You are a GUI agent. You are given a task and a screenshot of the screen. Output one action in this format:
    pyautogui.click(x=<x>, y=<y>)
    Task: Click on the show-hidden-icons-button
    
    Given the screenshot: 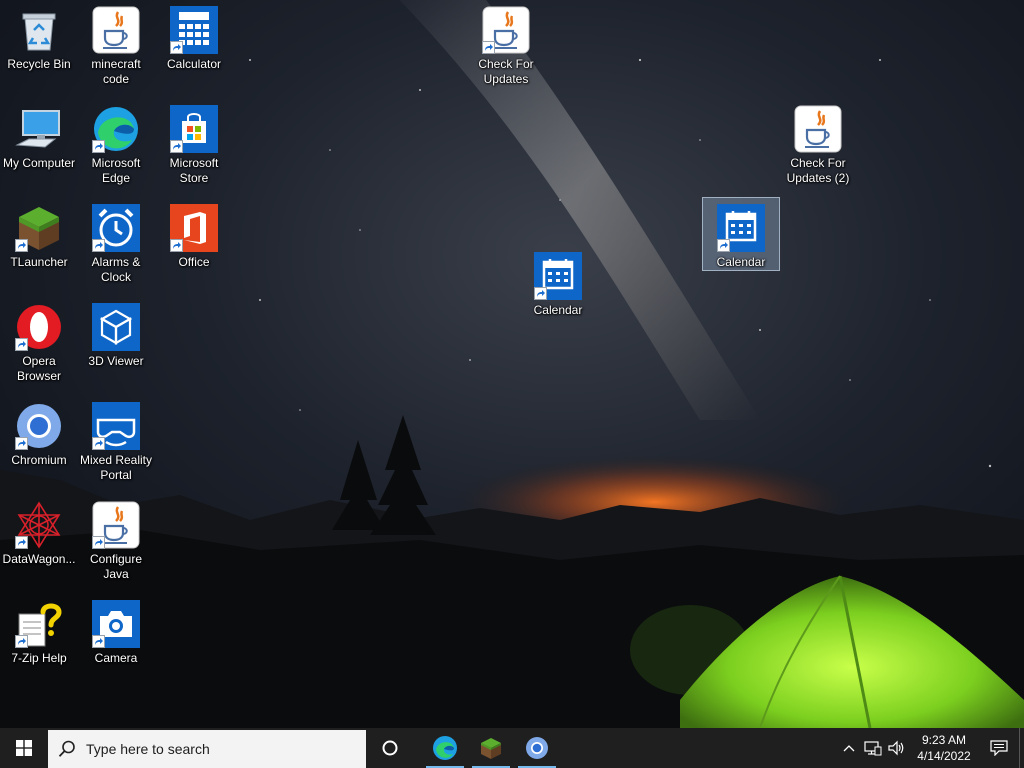 What is the action you would take?
    pyautogui.click(x=849, y=748)
    